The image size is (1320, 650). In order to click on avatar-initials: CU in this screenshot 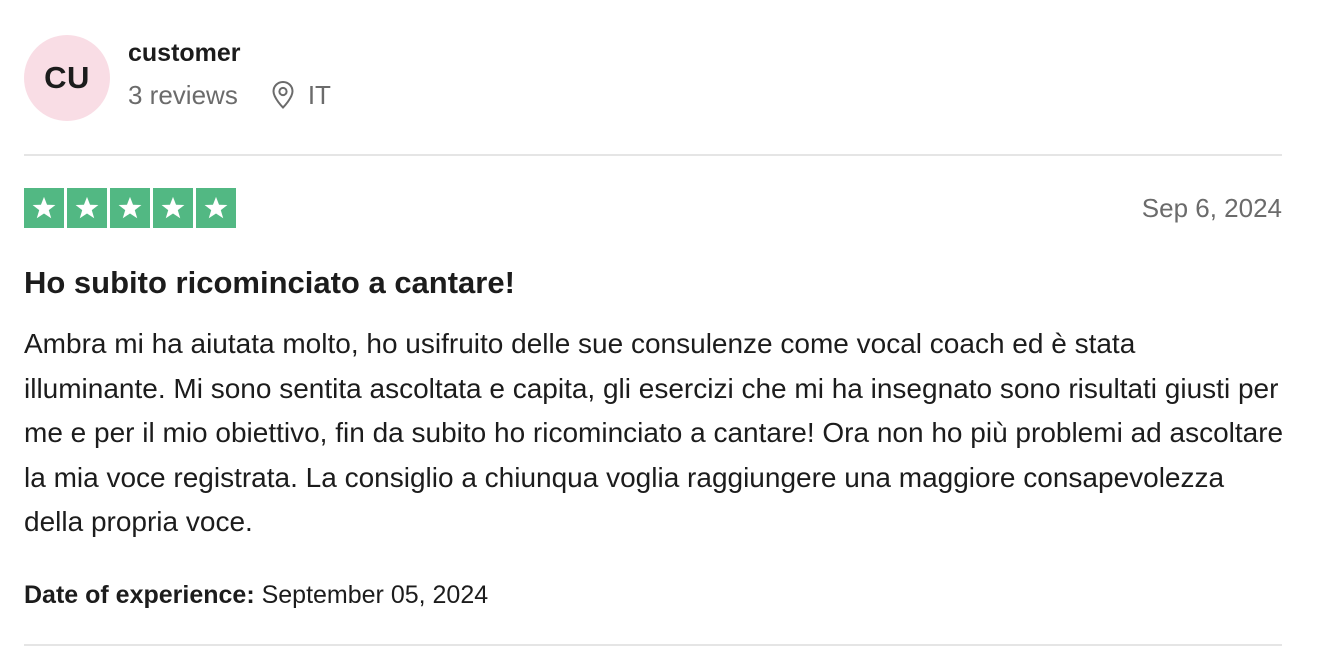, I will do `click(67, 77)`.